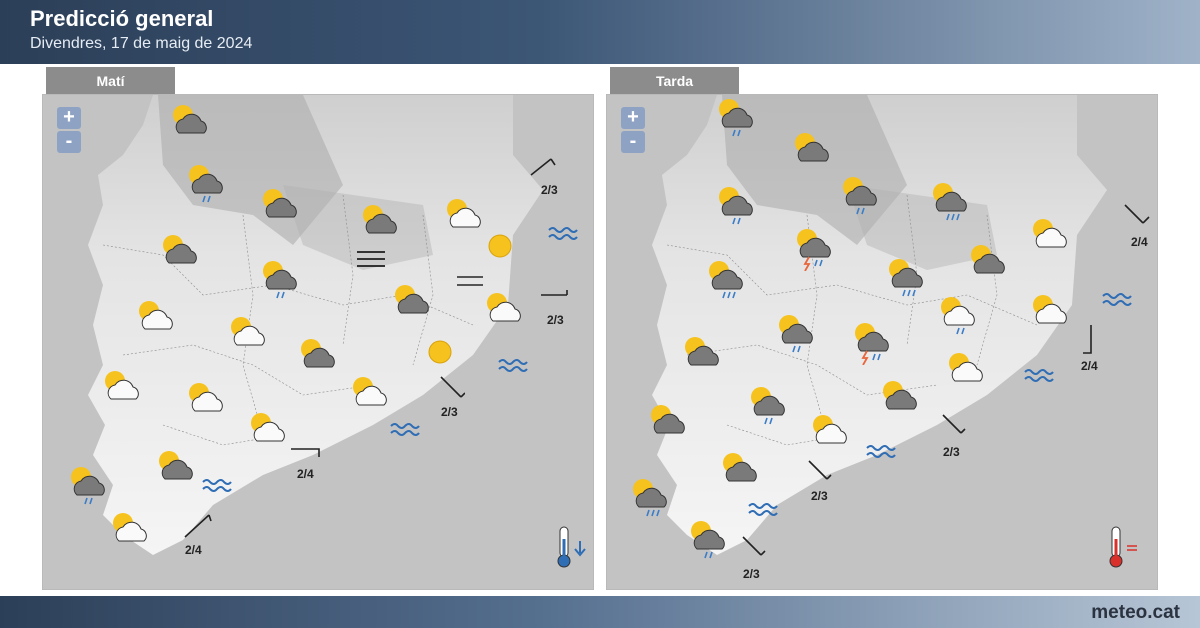  Describe the element at coordinates (580, 549) in the screenshot. I see `arrow-down-icon` at that location.